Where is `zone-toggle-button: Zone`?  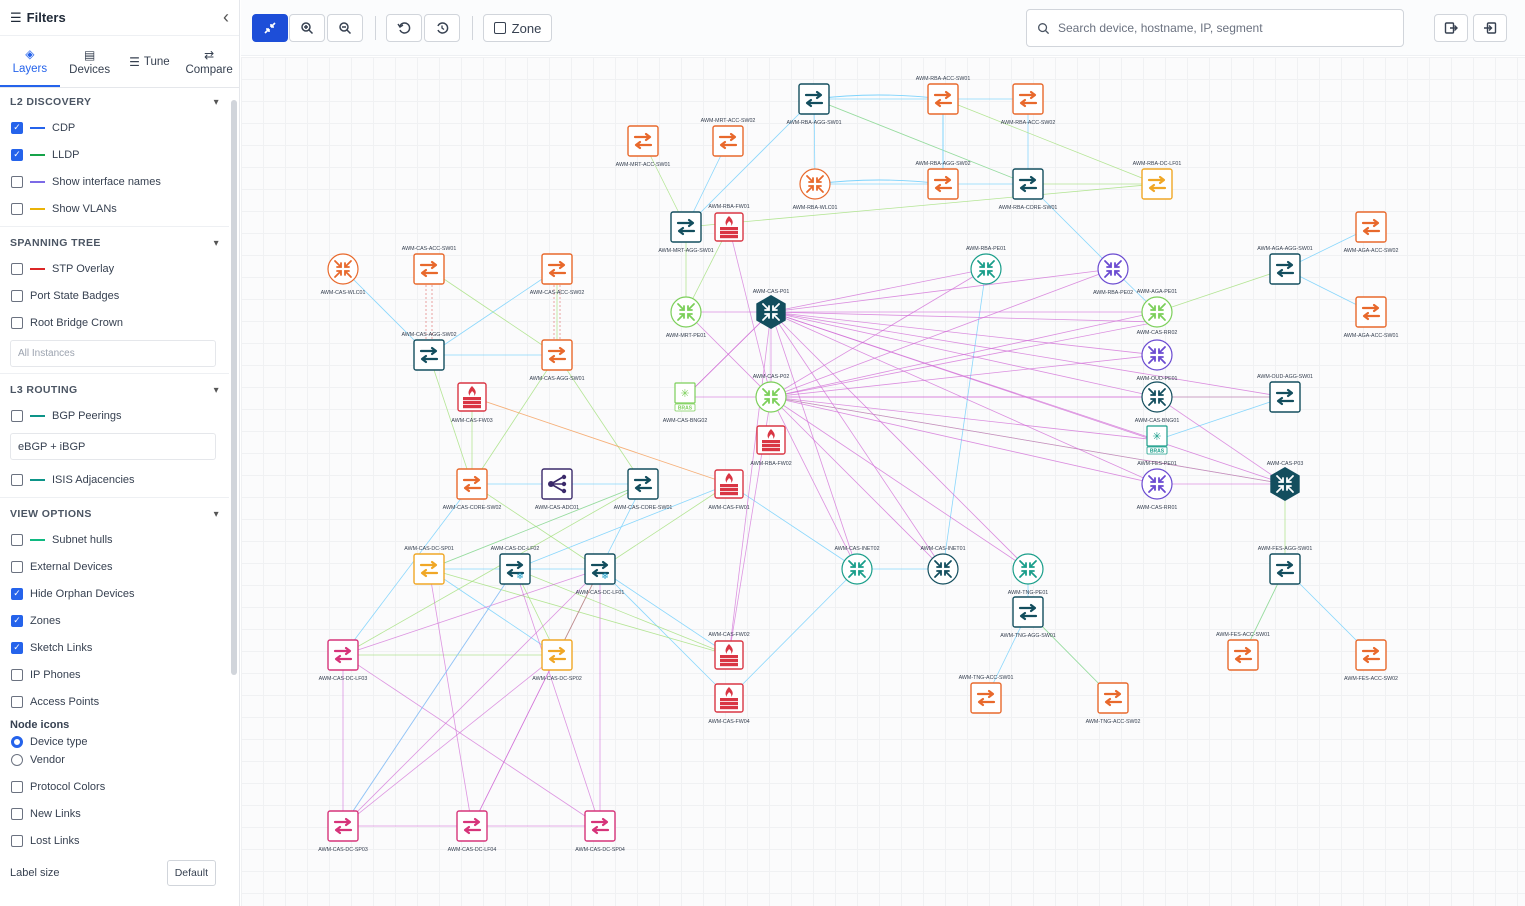 zone-toggle-button: Zone is located at coordinates (517, 28).